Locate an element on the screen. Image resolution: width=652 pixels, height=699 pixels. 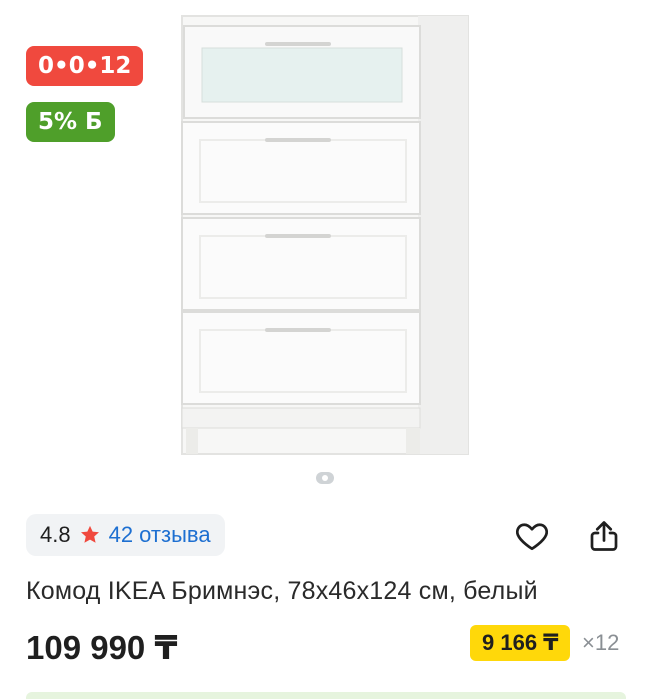
rating-value: 4.8 is located at coordinates (55, 534).